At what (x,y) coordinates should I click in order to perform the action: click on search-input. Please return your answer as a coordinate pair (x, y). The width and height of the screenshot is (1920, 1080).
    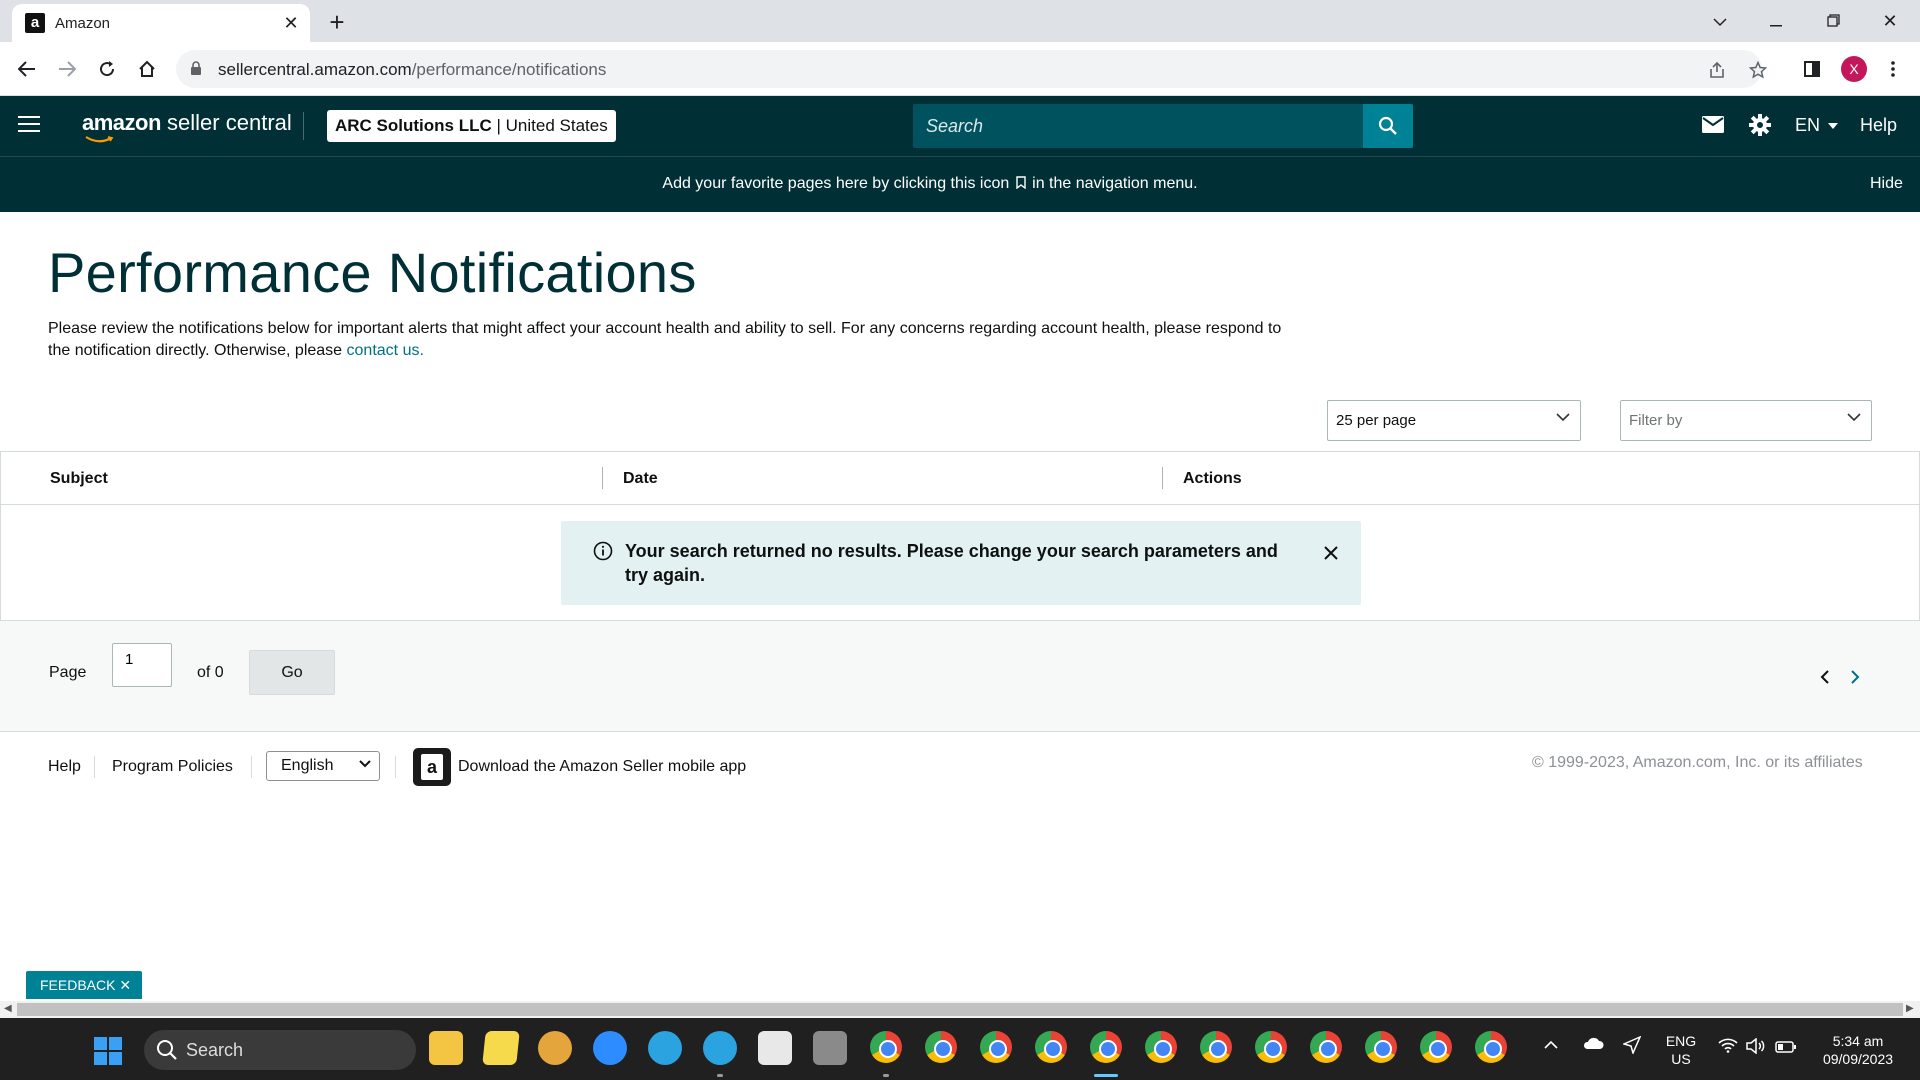
    Looking at the image, I should click on (1138, 126).